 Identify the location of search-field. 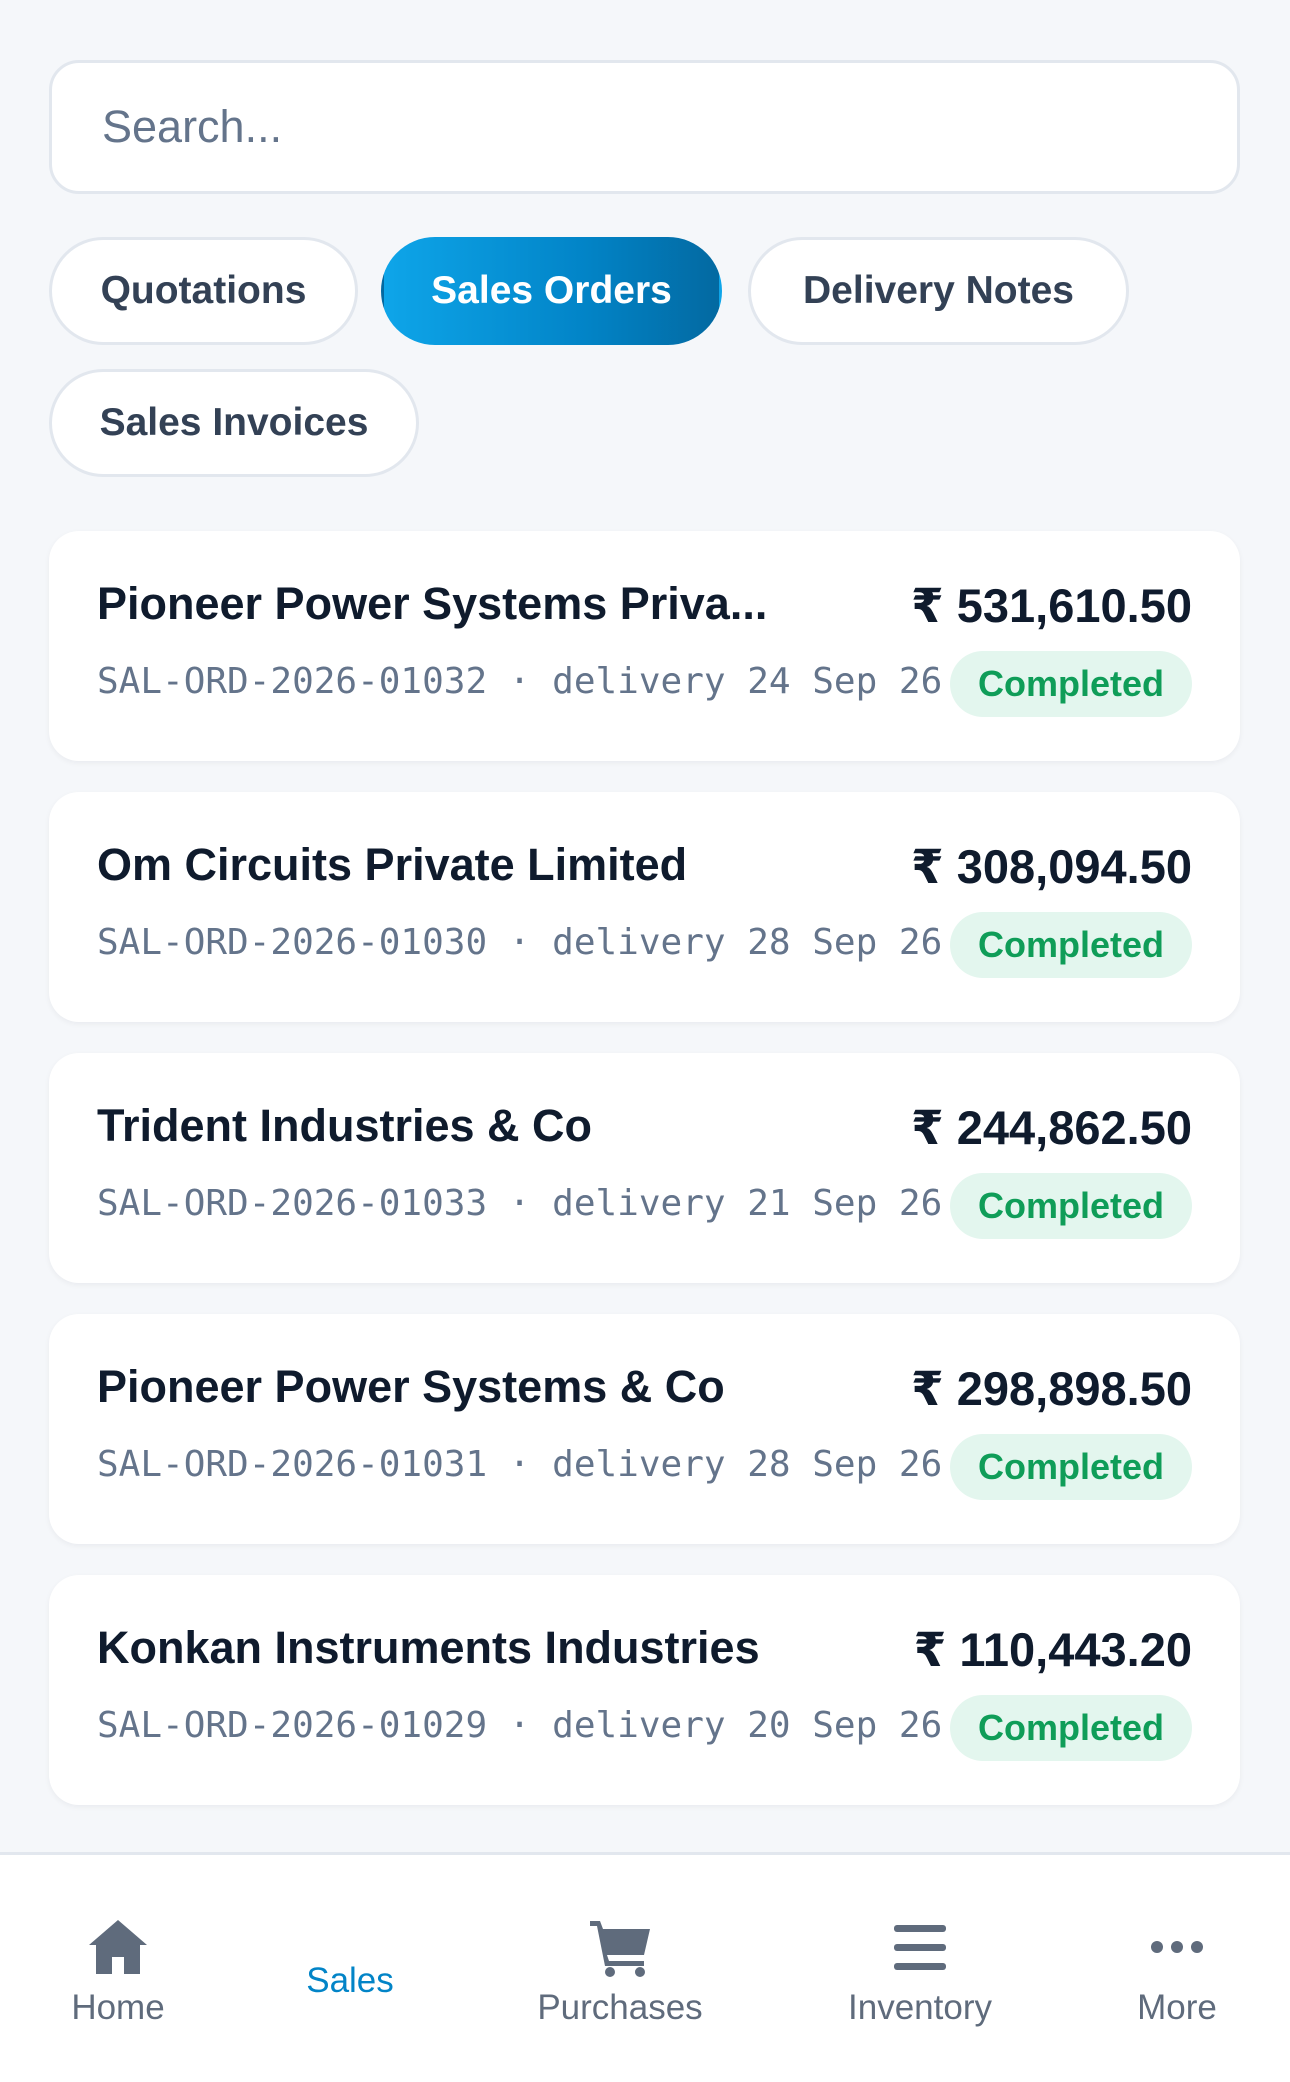
(644, 127).